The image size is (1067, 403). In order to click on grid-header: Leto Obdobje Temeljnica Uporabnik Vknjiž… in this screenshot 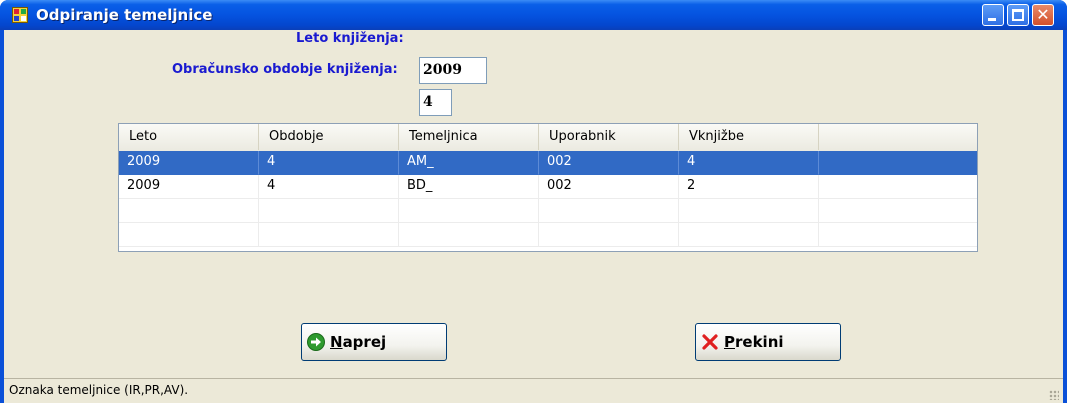, I will do `click(548, 138)`.